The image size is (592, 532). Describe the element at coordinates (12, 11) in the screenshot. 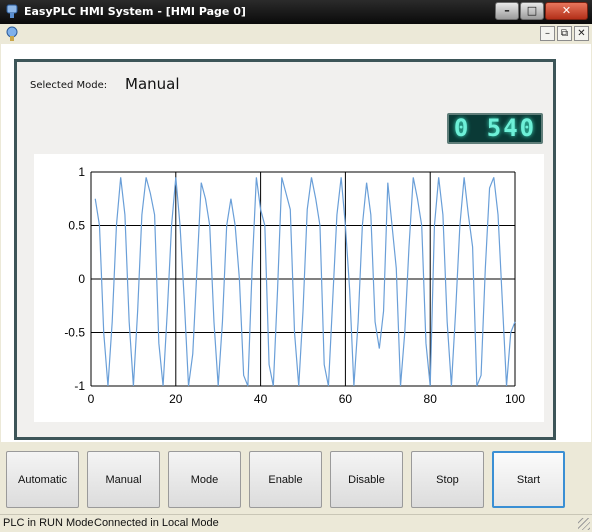

I see `plc-app-icon` at that location.